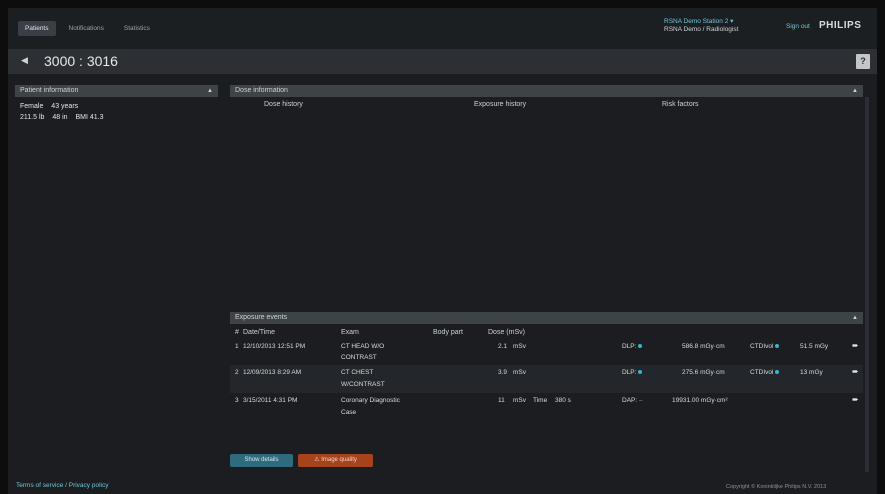 Image resolution: width=885 pixels, height=494 pixels. What do you see at coordinates (514, 162) in the screenshot?
I see `chest-exposure-region` at bounding box center [514, 162].